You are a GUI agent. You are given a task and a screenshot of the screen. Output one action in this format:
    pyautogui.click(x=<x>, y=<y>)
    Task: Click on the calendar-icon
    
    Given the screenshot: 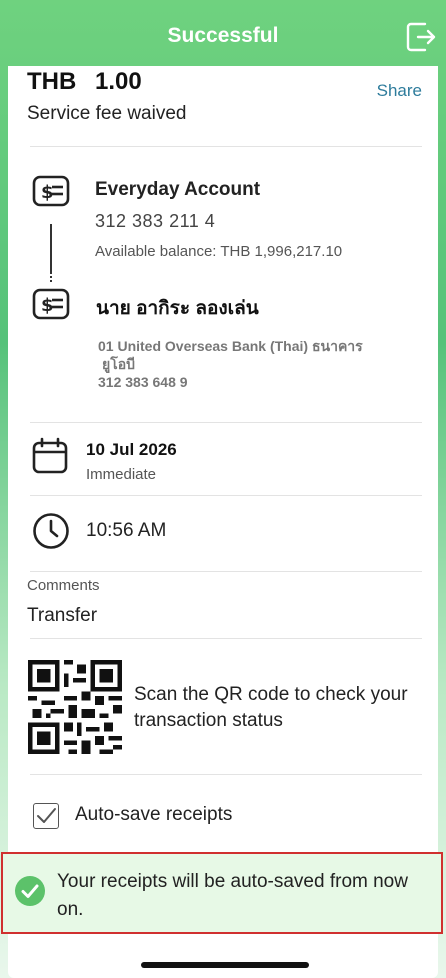 What is the action you would take?
    pyautogui.click(x=50, y=455)
    